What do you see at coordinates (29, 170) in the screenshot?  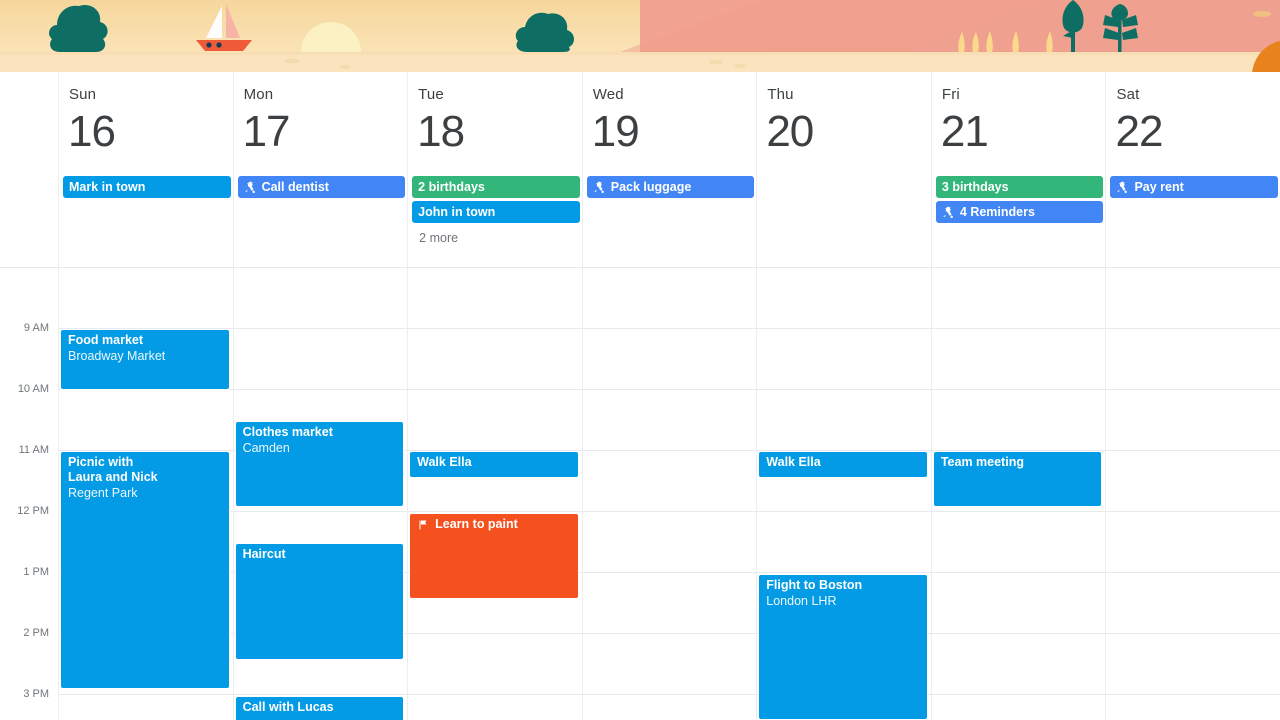 I see `header-gutter` at bounding box center [29, 170].